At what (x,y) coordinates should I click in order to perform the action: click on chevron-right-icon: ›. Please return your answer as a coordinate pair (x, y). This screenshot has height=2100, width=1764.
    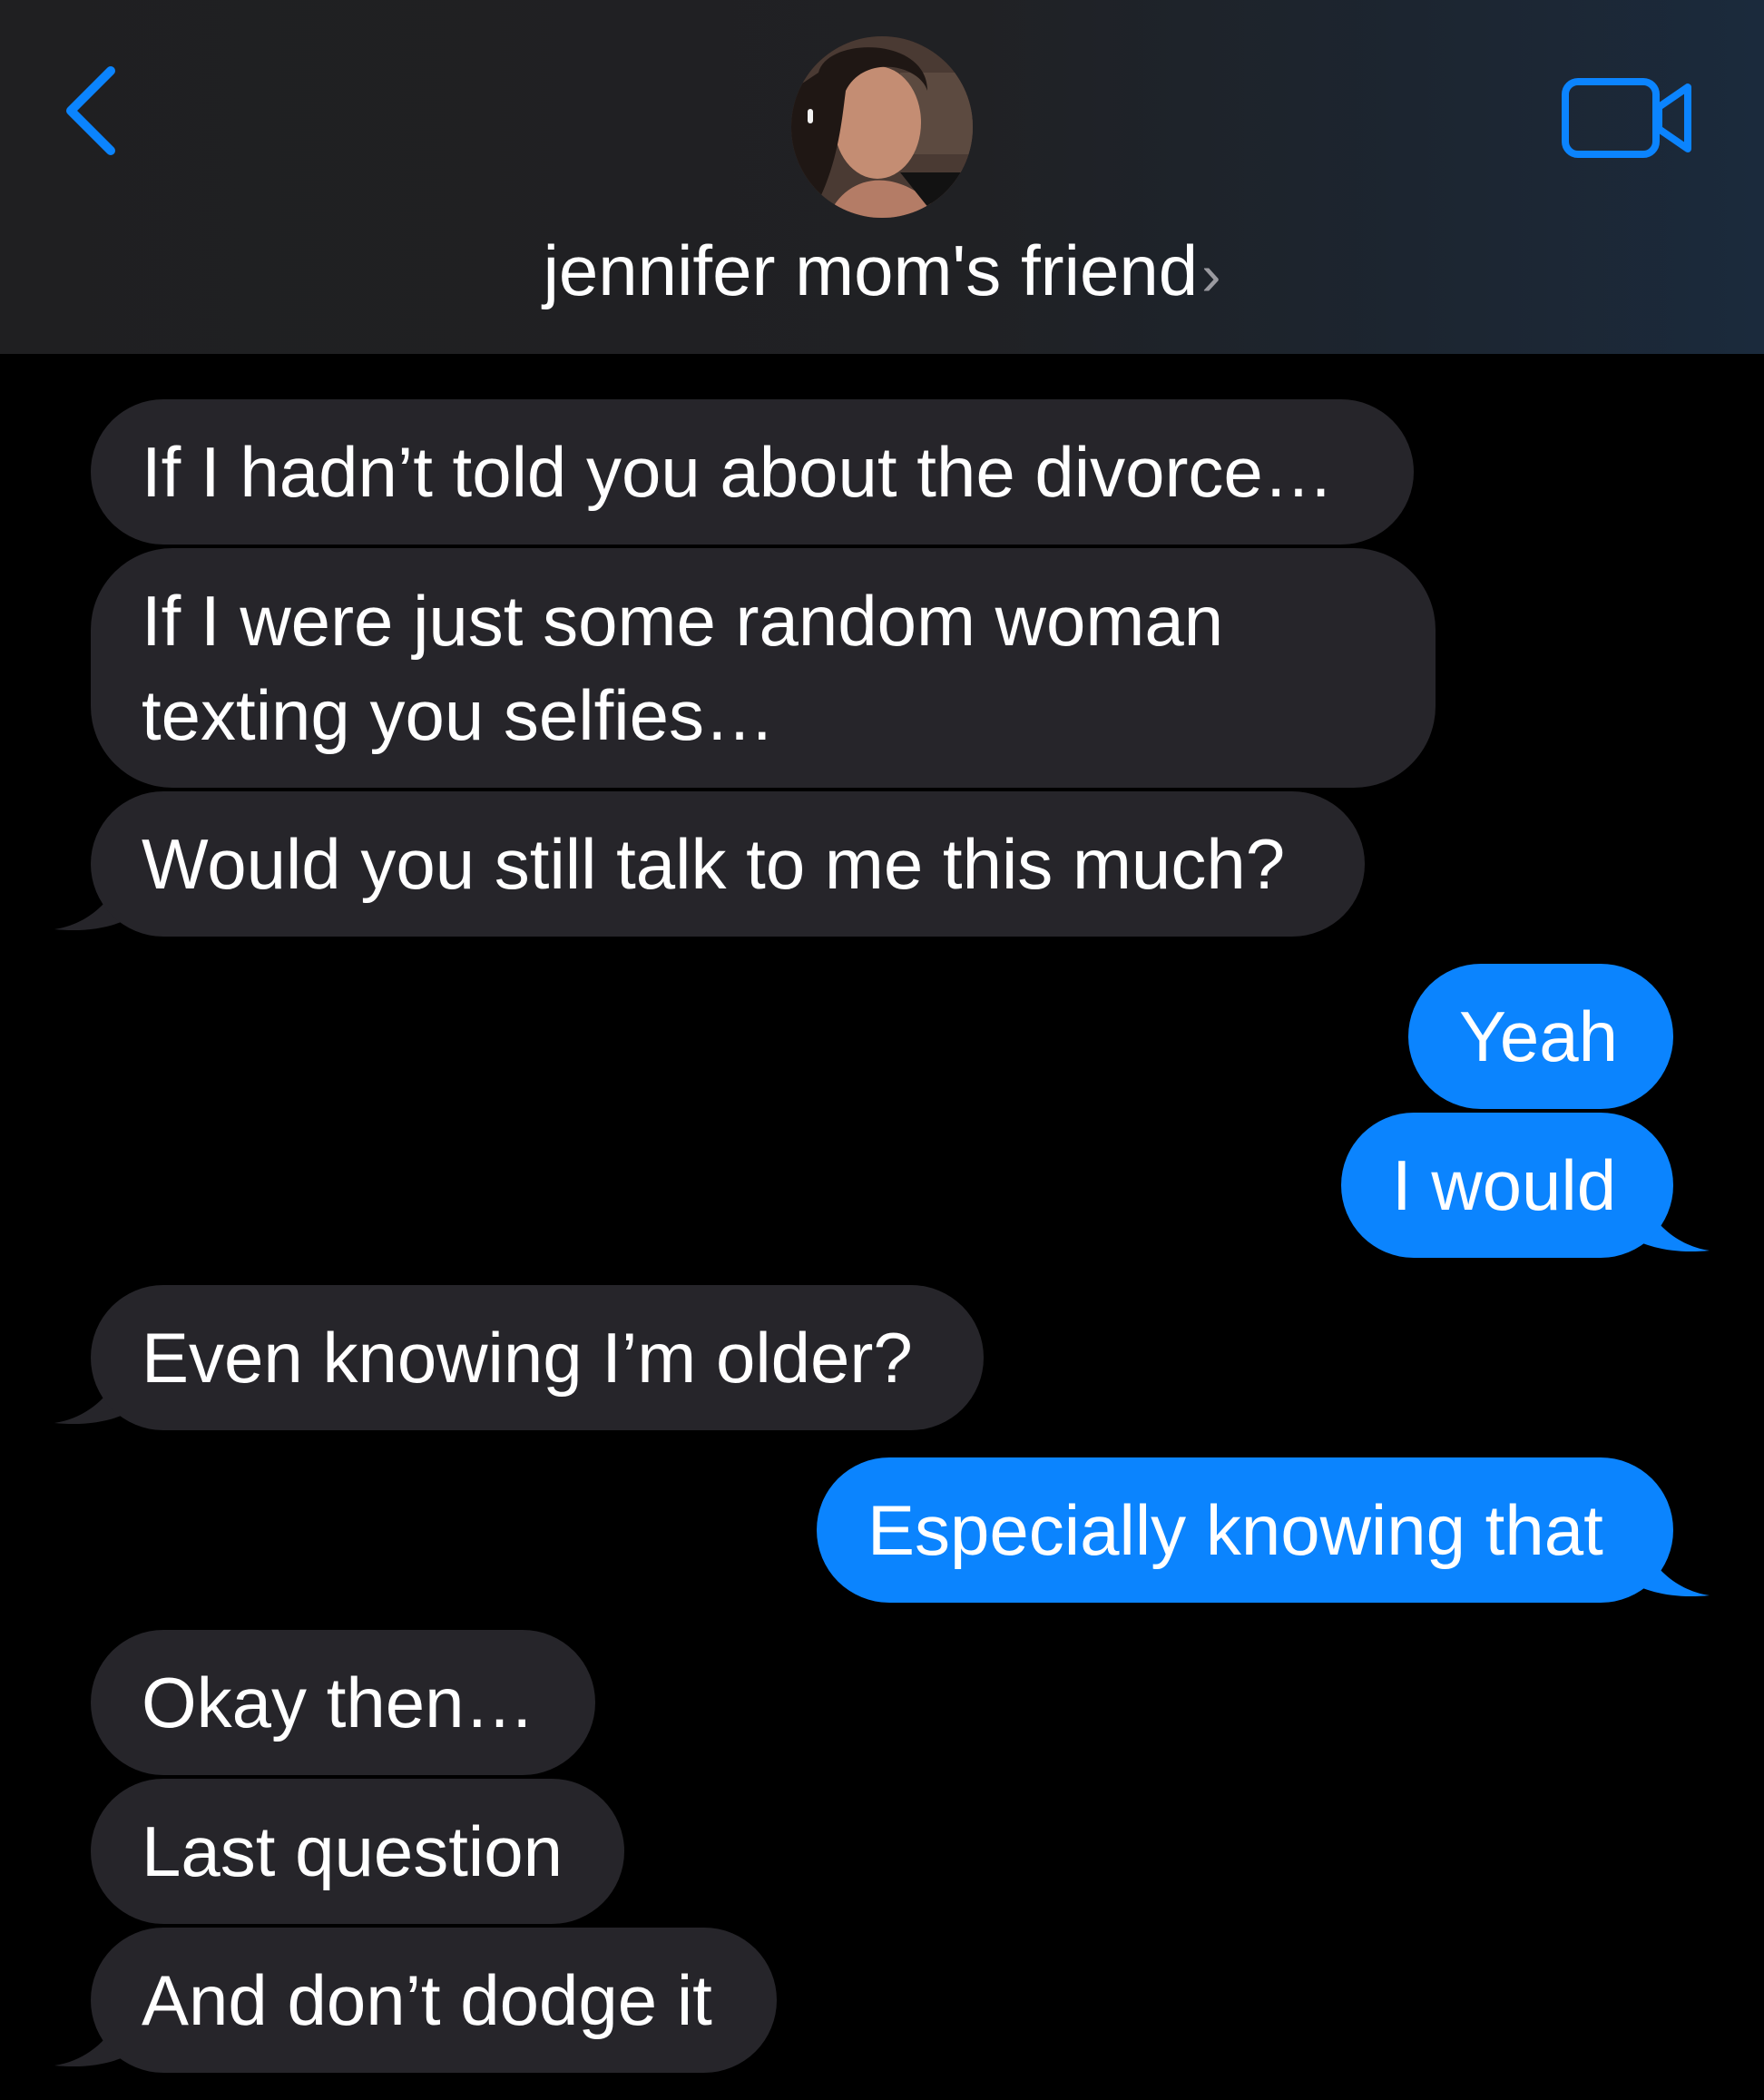
    Looking at the image, I should click on (1211, 275).